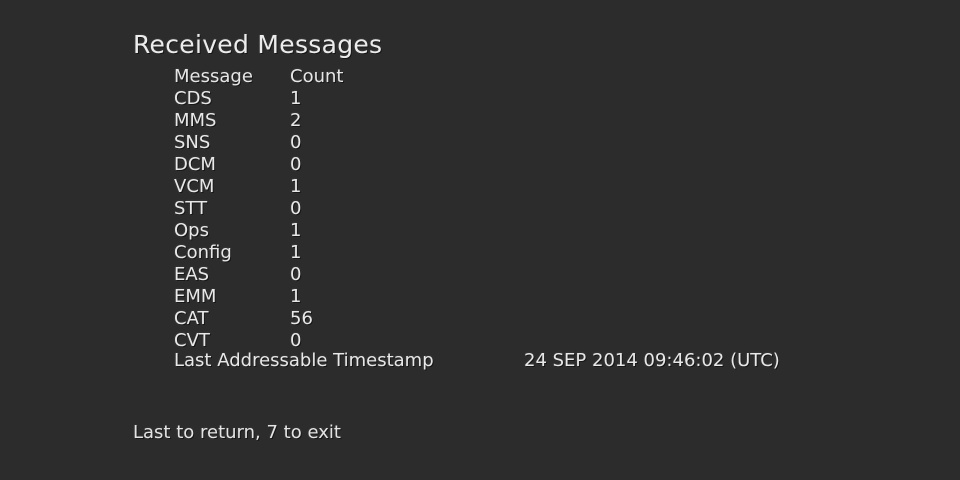  I want to click on column-header-count: Count, so click(317, 76).